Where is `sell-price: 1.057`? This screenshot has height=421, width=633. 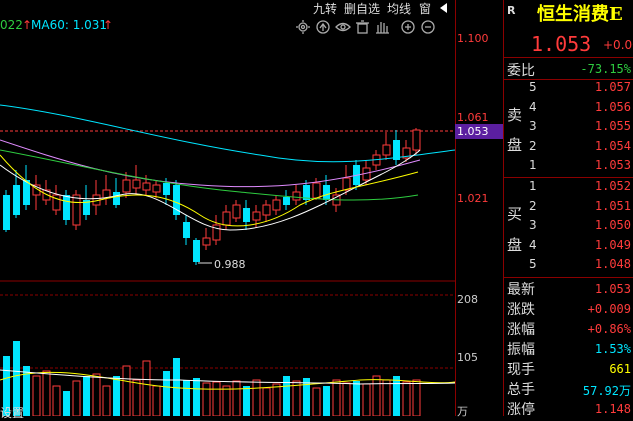
sell-price: 1.057 is located at coordinates (612, 87).